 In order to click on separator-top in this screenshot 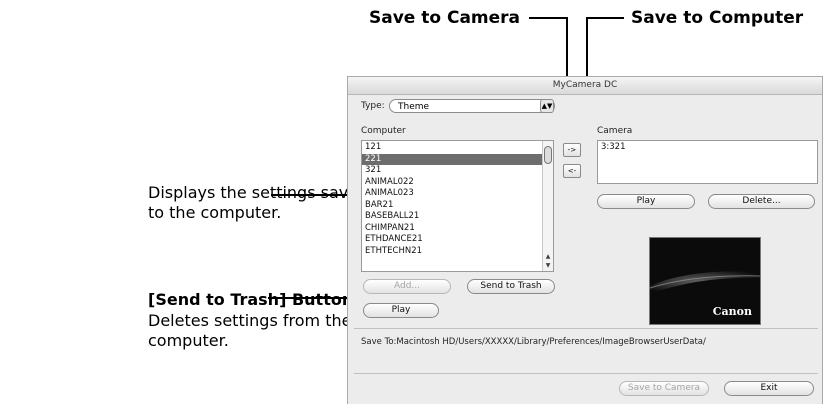, I will do `click(586, 328)`.